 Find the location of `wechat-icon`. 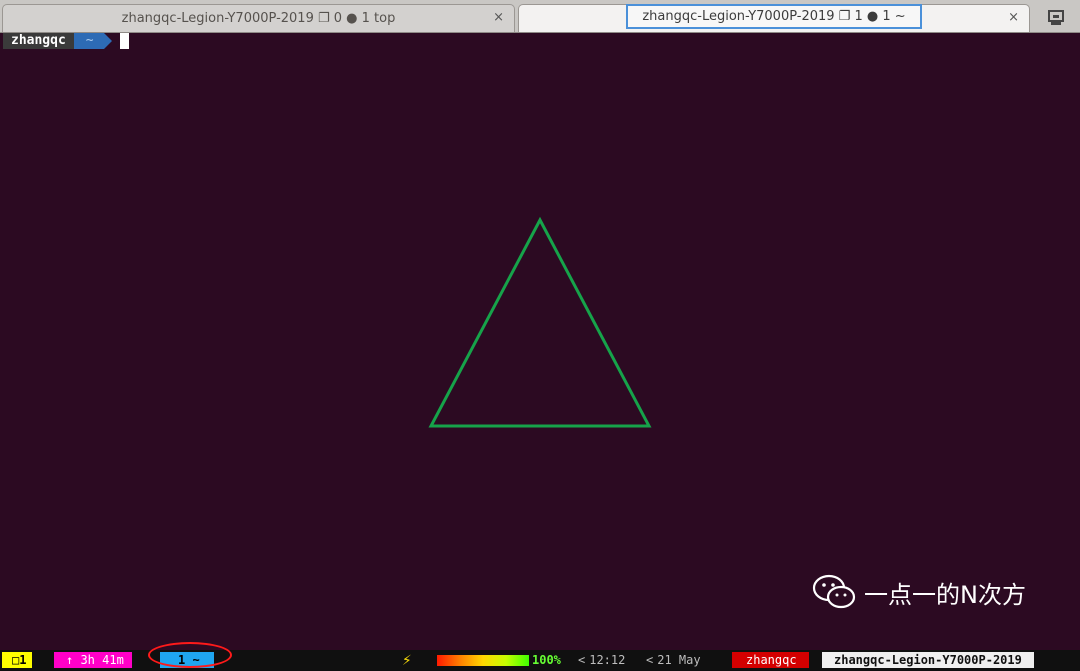

wechat-icon is located at coordinates (834, 591).